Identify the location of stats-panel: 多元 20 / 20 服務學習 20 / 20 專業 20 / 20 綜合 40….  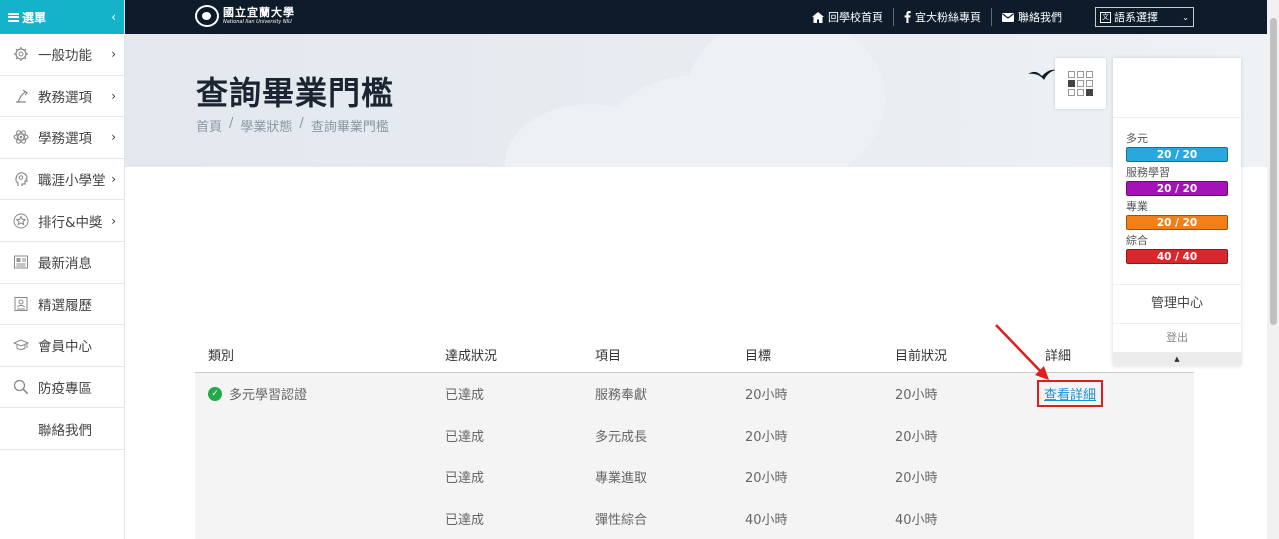
(1177, 212).